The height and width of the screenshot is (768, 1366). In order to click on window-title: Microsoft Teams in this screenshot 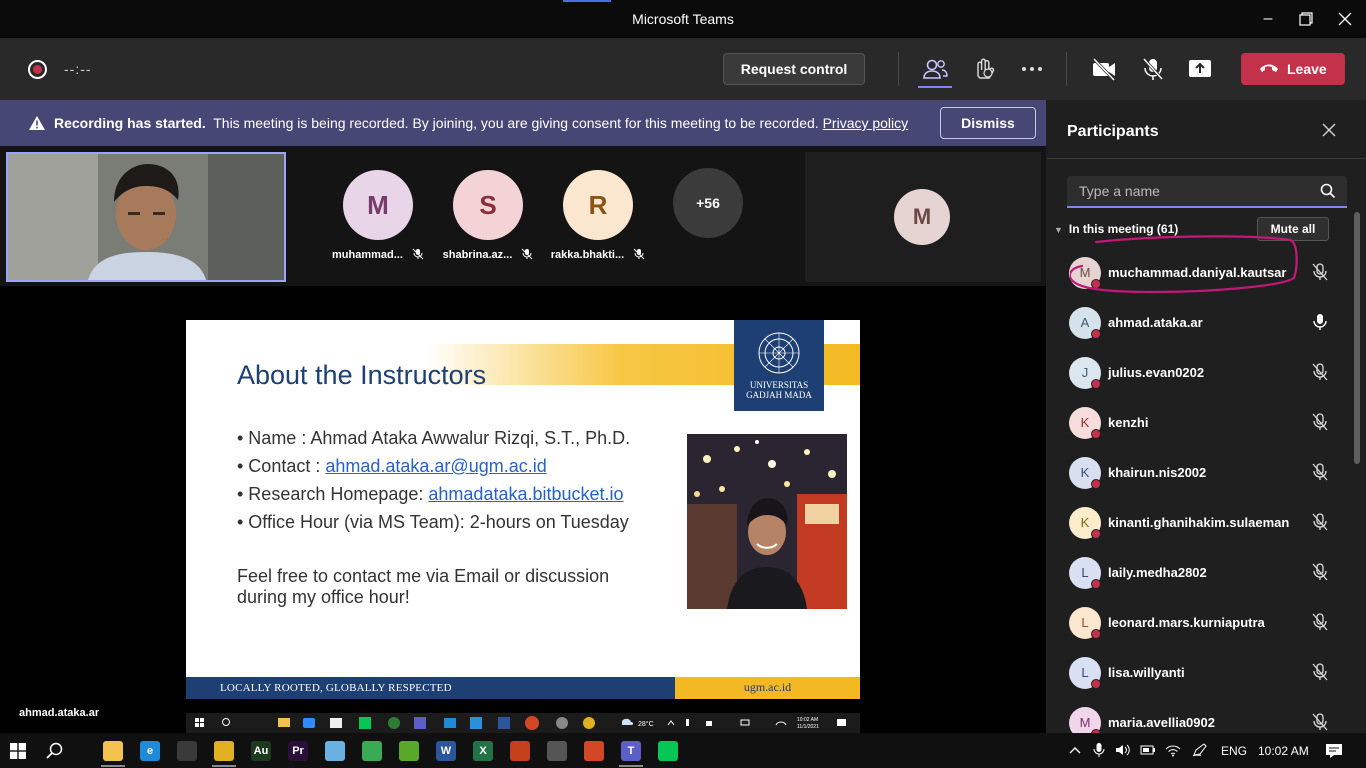, I will do `click(683, 19)`.